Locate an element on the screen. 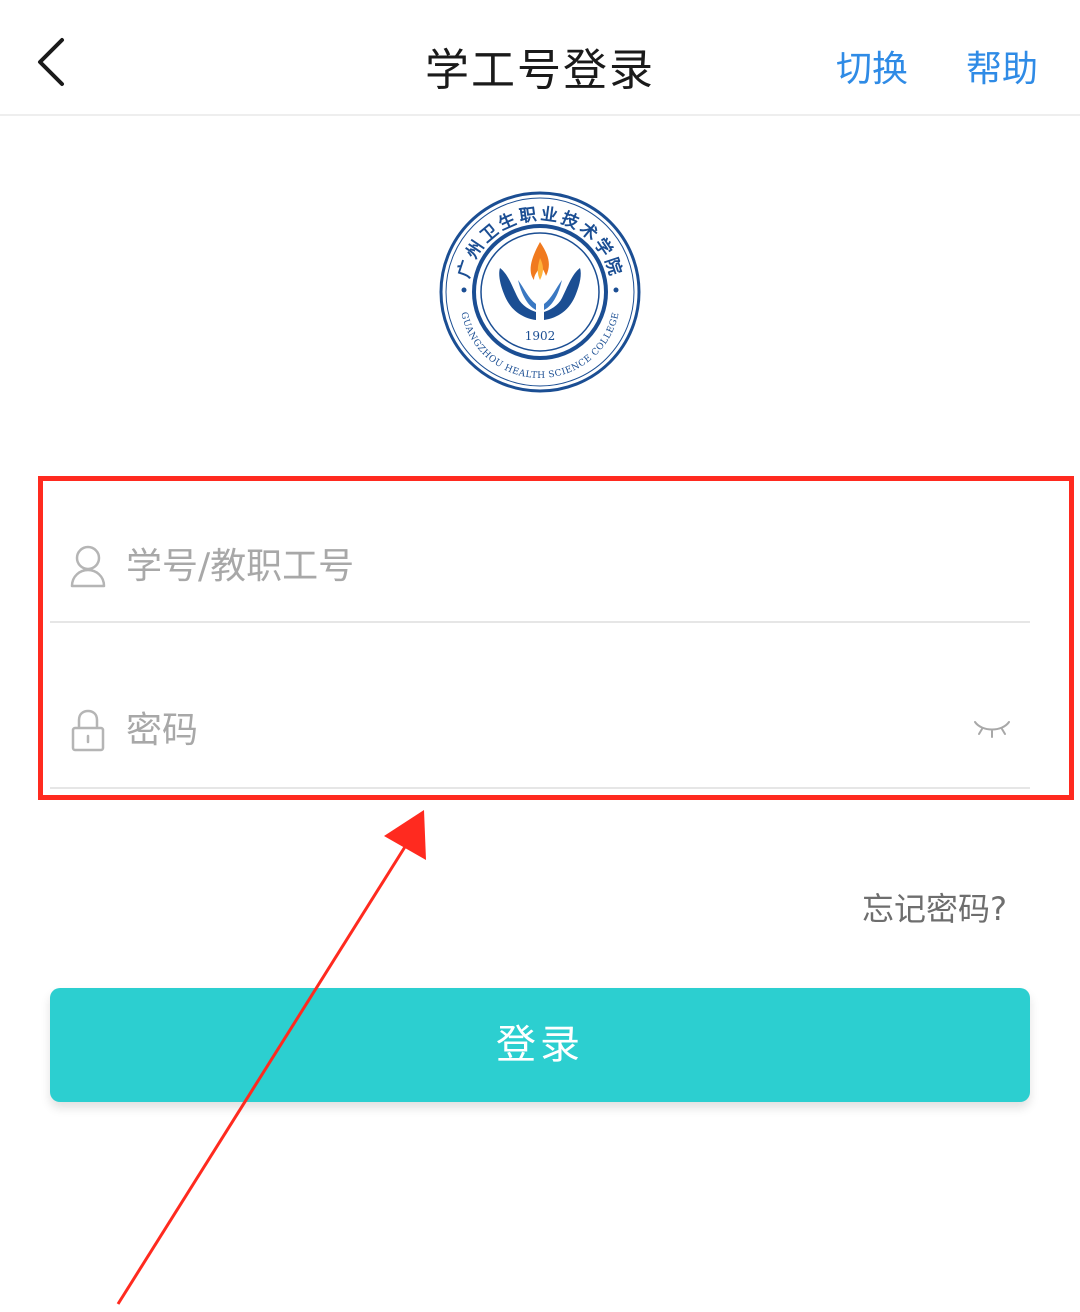  password-field is located at coordinates (540, 732).